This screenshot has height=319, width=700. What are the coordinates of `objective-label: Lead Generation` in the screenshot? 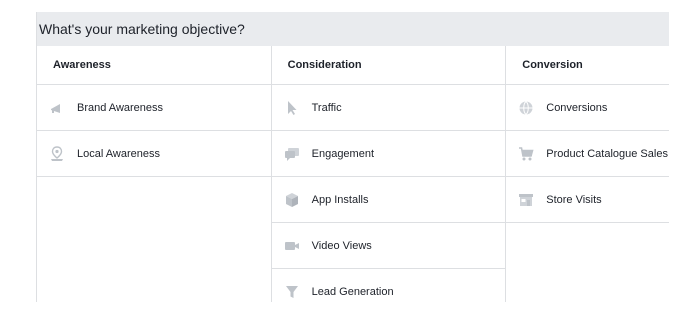 It's located at (352, 291).